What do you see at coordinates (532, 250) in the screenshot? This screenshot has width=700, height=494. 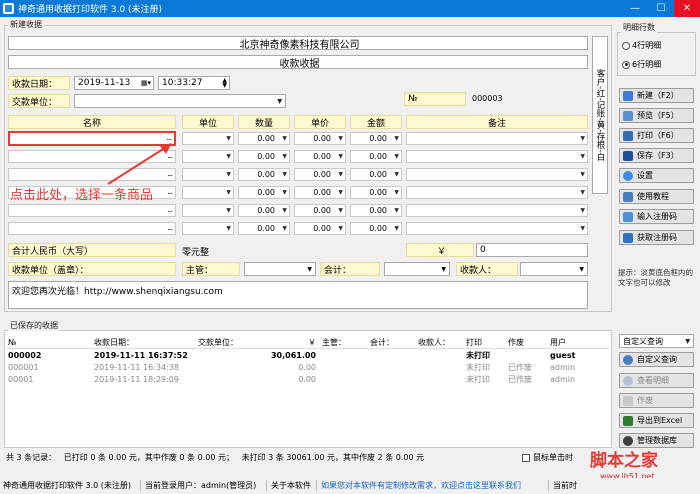 I see `total-number: 0` at bounding box center [532, 250].